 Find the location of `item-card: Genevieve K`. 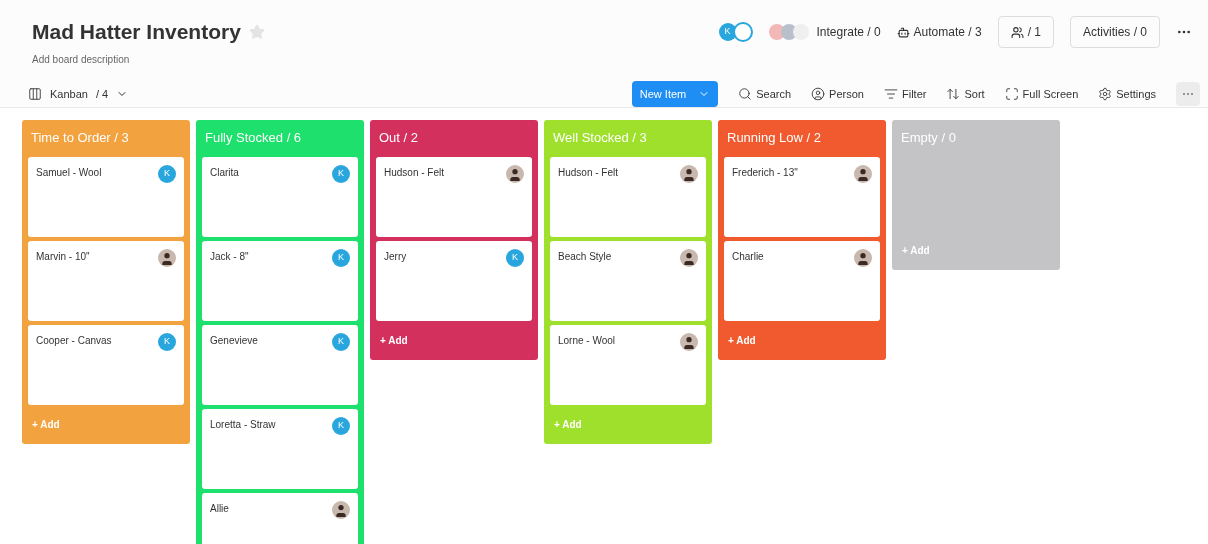

item-card: Genevieve K is located at coordinates (280, 364).